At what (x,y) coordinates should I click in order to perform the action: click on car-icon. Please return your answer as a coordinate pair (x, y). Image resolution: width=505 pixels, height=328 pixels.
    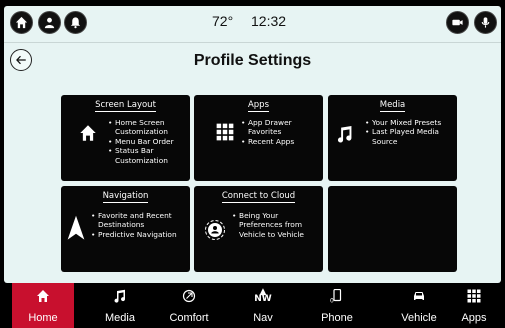
    Looking at the image, I should click on (419, 296).